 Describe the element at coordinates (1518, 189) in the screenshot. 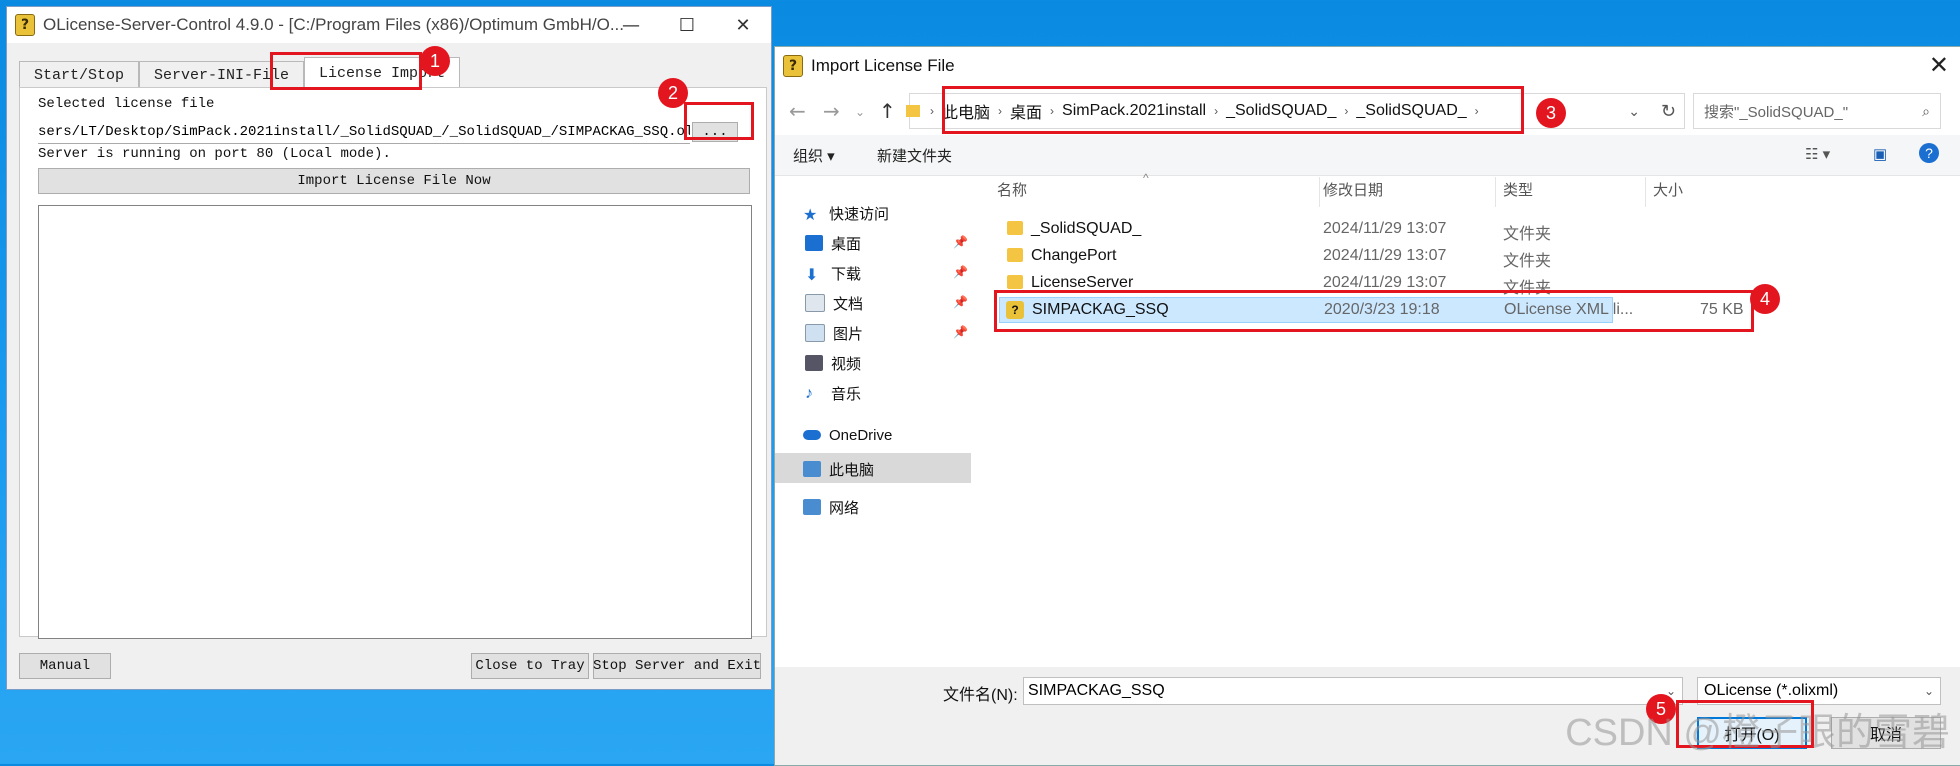

I see `column-type: 类型` at that location.